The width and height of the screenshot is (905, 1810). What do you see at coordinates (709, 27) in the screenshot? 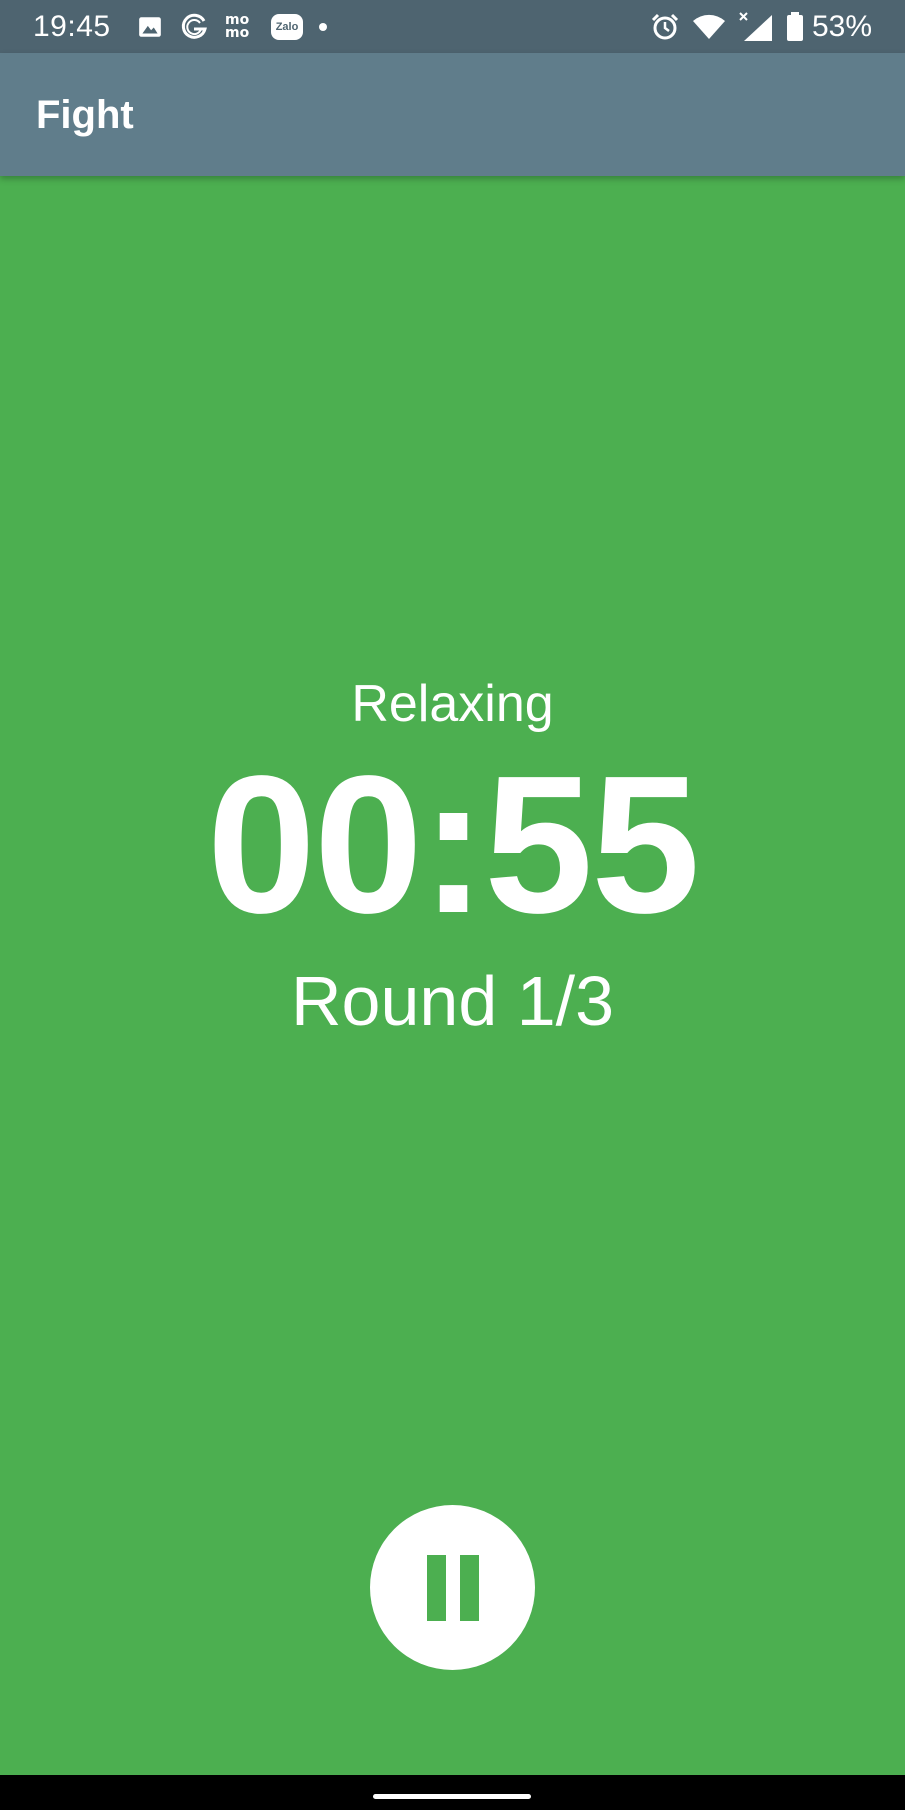
I see `wifi-icon` at bounding box center [709, 27].